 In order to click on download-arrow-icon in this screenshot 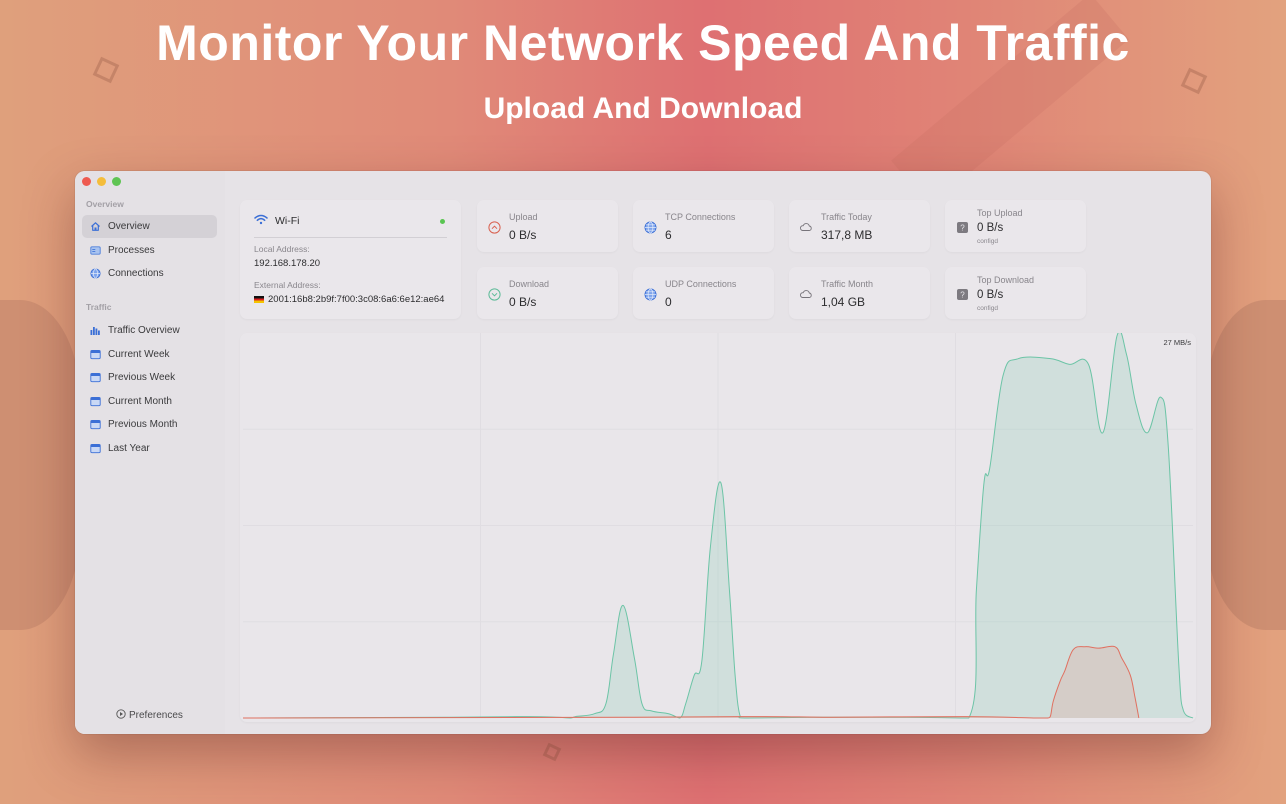, I will do `click(494, 294)`.